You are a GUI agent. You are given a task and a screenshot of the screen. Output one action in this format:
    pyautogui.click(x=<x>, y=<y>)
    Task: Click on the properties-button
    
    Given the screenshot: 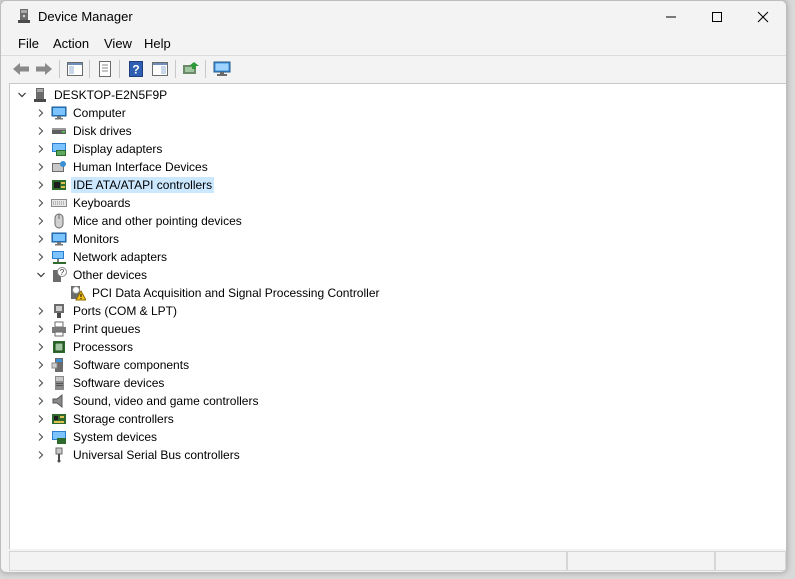 What is the action you would take?
    pyautogui.click(x=105, y=69)
    